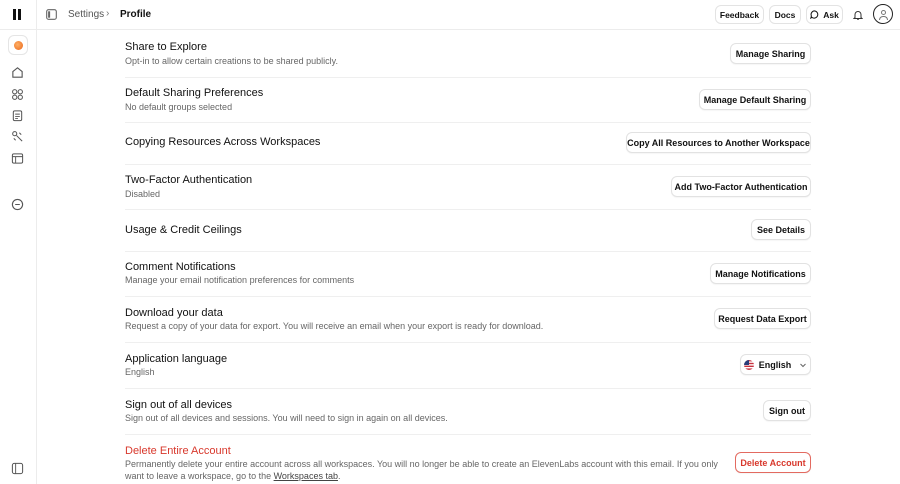 This screenshot has width=900, height=484. I want to click on user-avatar-icon, so click(883, 14).